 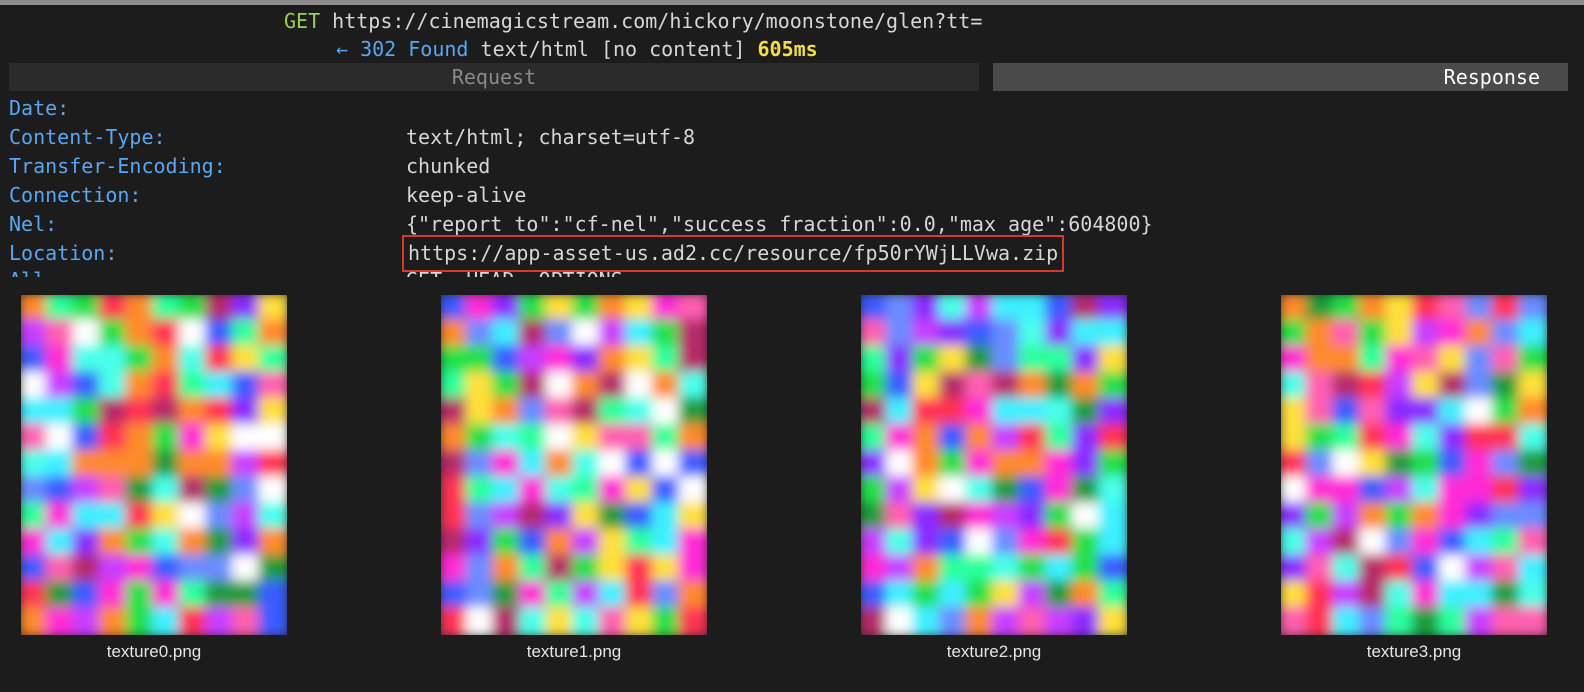 What do you see at coordinates (302, 21) in the screenshot?
I see `request-method: GET` at bounding box center [302, 21].